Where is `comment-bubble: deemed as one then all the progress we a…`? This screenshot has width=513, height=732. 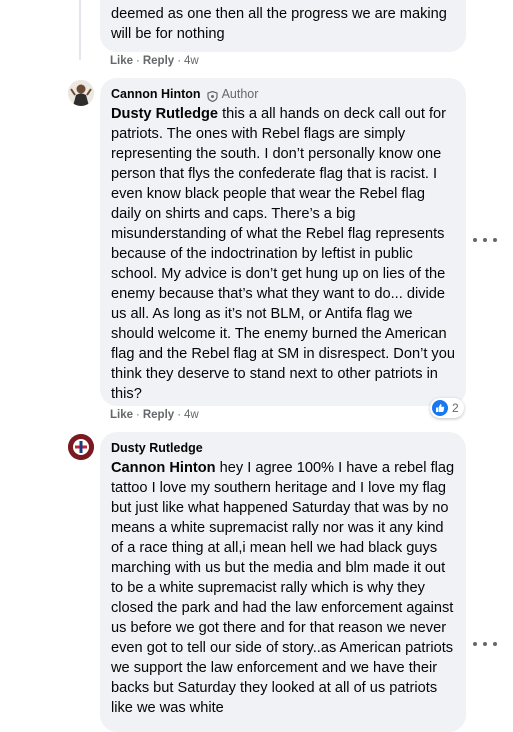 comment-bubble: deemed as one then all the progress we a… is located at coordinates (283, 26).